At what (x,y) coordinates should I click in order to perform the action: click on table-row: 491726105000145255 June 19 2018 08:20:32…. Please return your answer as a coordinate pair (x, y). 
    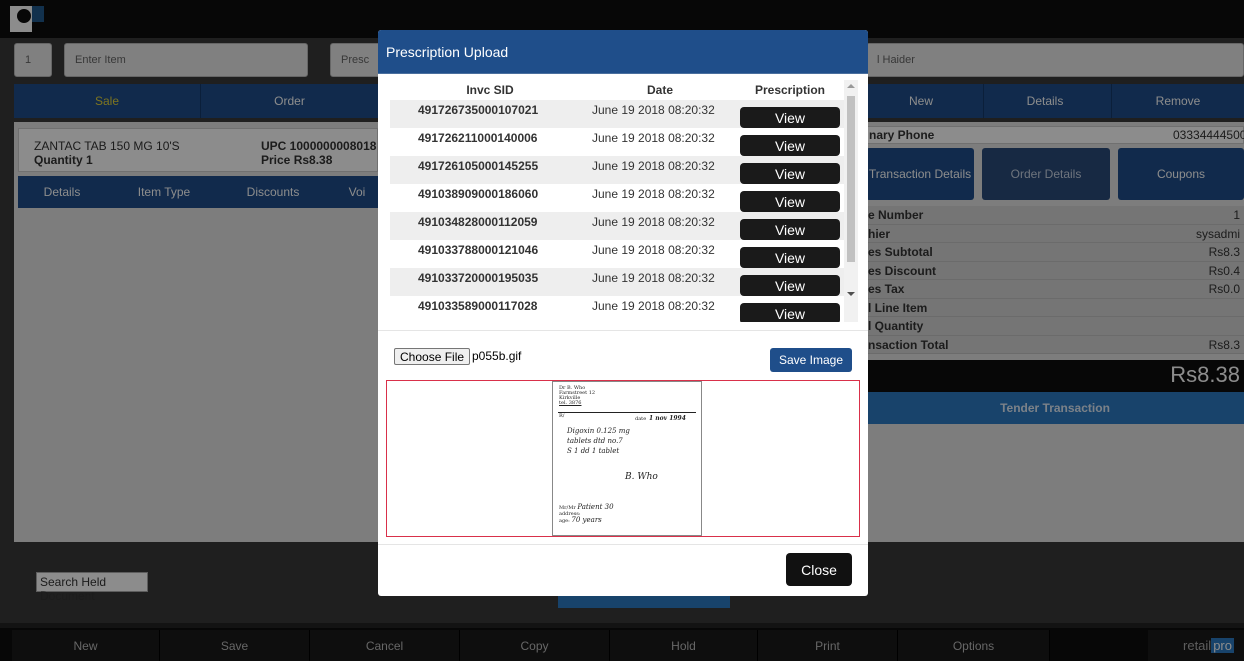
    Looking at the image, I should click on (617, 170).